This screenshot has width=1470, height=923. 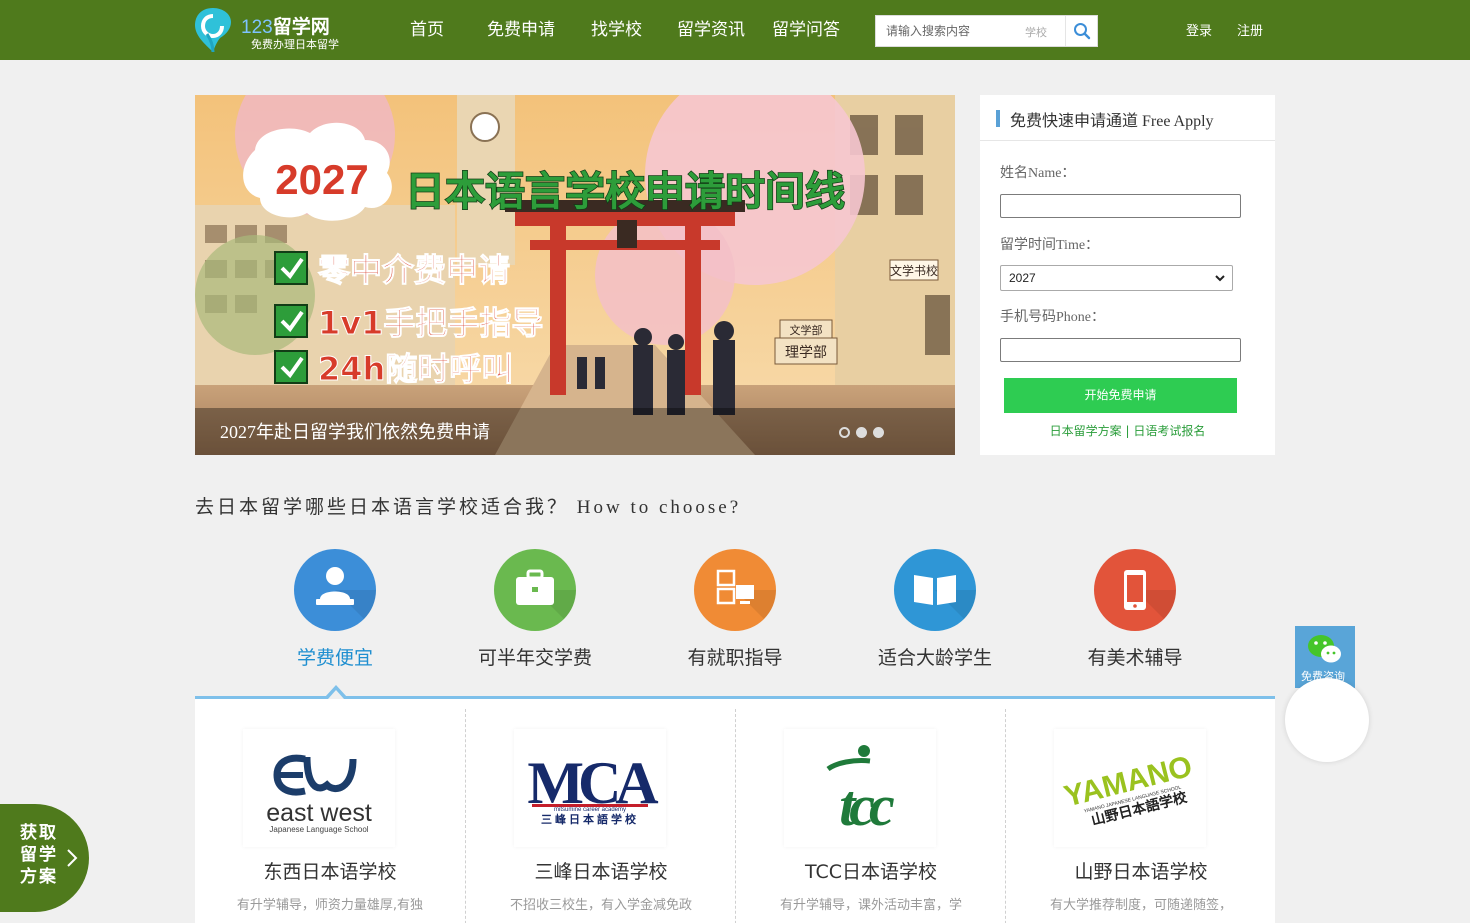 What do you see at coordinates (945, 603) in the screenshot?
I see `open-book-icon` at bounding box center [945, 603].